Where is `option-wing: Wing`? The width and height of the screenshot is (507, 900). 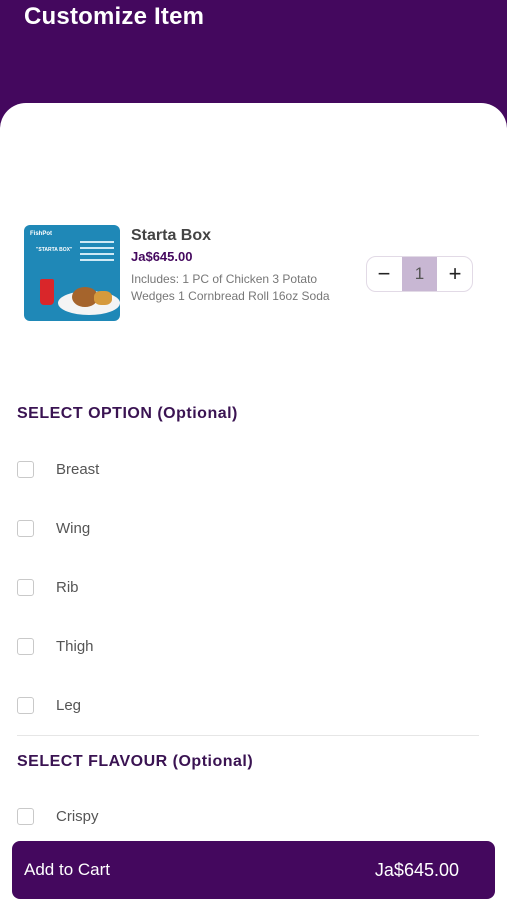
option-wing: Wing is located at coordinates (167, 529).